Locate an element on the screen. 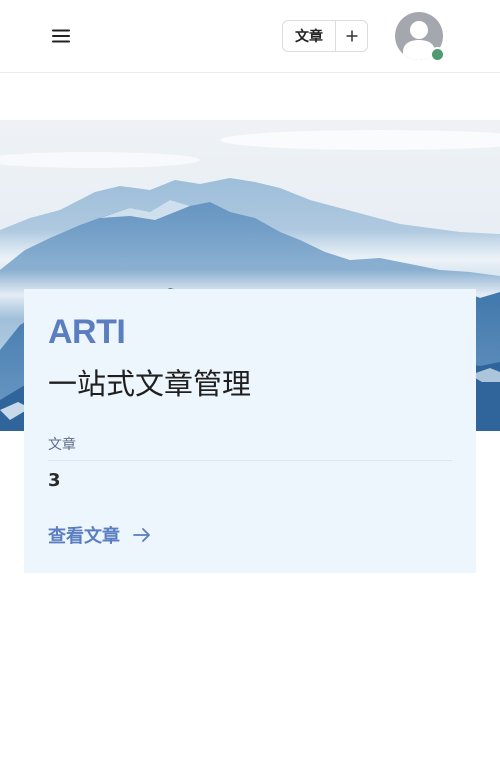 The width and height of the screenshot is (500, 770). arrow-right-icon is located at coordinates (142, 535).